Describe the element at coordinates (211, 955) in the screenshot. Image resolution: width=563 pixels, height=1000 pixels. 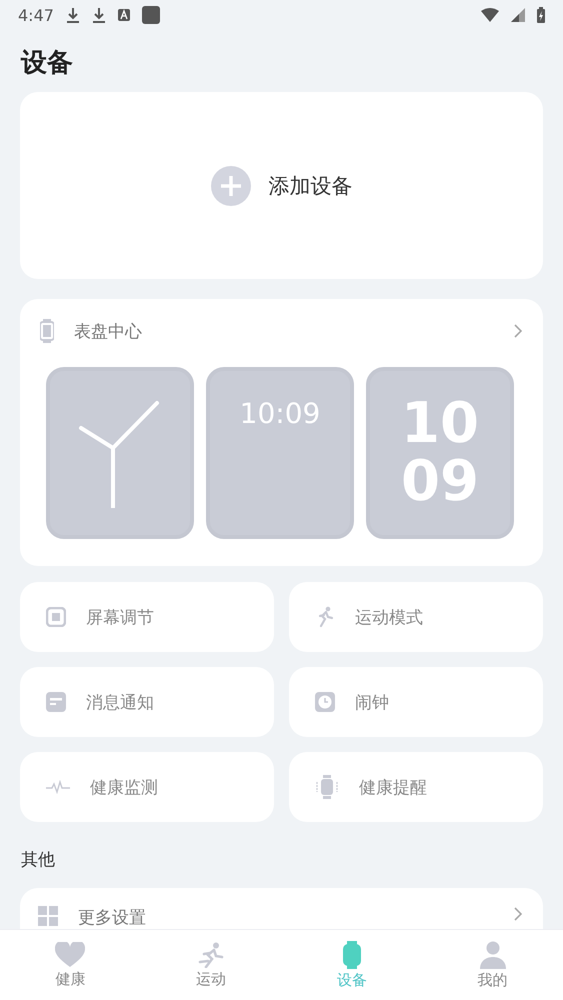
I see `running-icon` at that location.